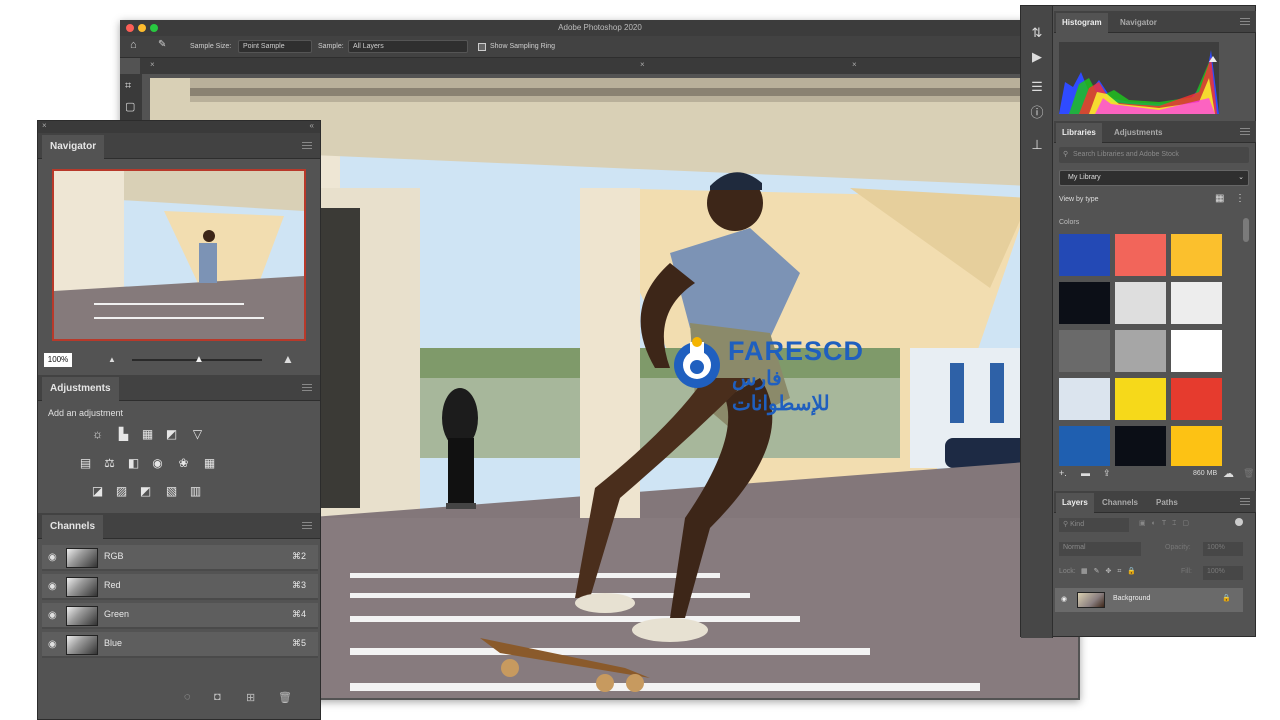 The width and height of the screenshot is (1280, 720). Describe the element at coordinates (1082, 23) in the screenshot. I see `tab-histogram: Histogram` at that location.